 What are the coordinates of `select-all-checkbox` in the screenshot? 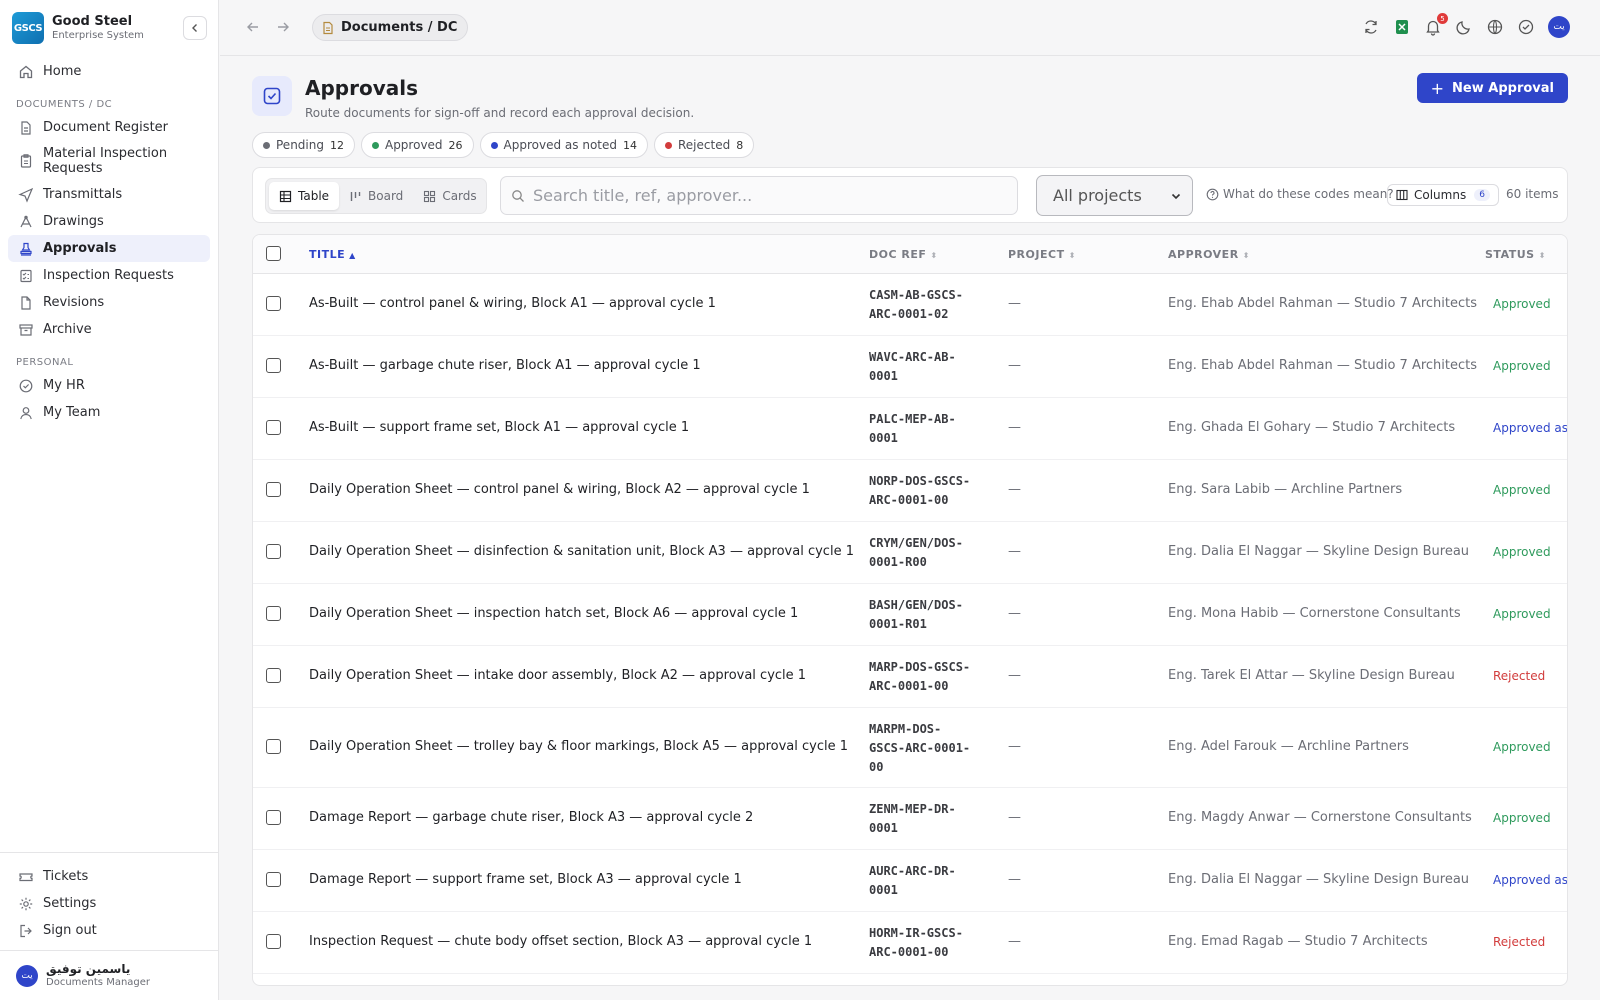 It's located at (273, 253).